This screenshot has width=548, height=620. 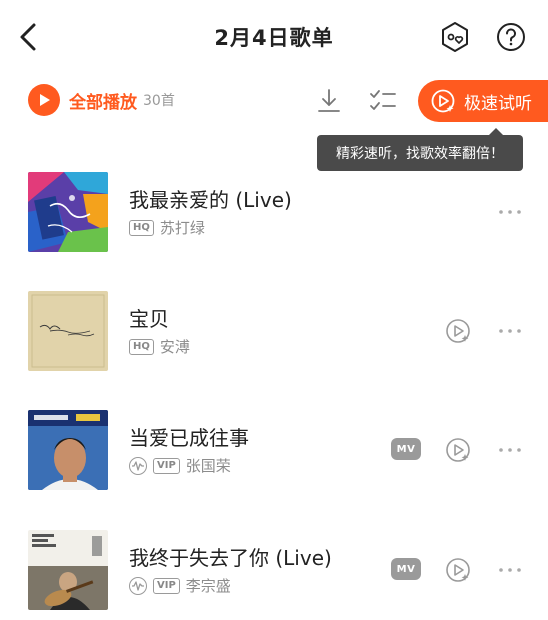 What do you see at coordinates (498, 103) in the screenshot?
I see `fast-listen-label: 极速试听` at bounding box center [498, 103].